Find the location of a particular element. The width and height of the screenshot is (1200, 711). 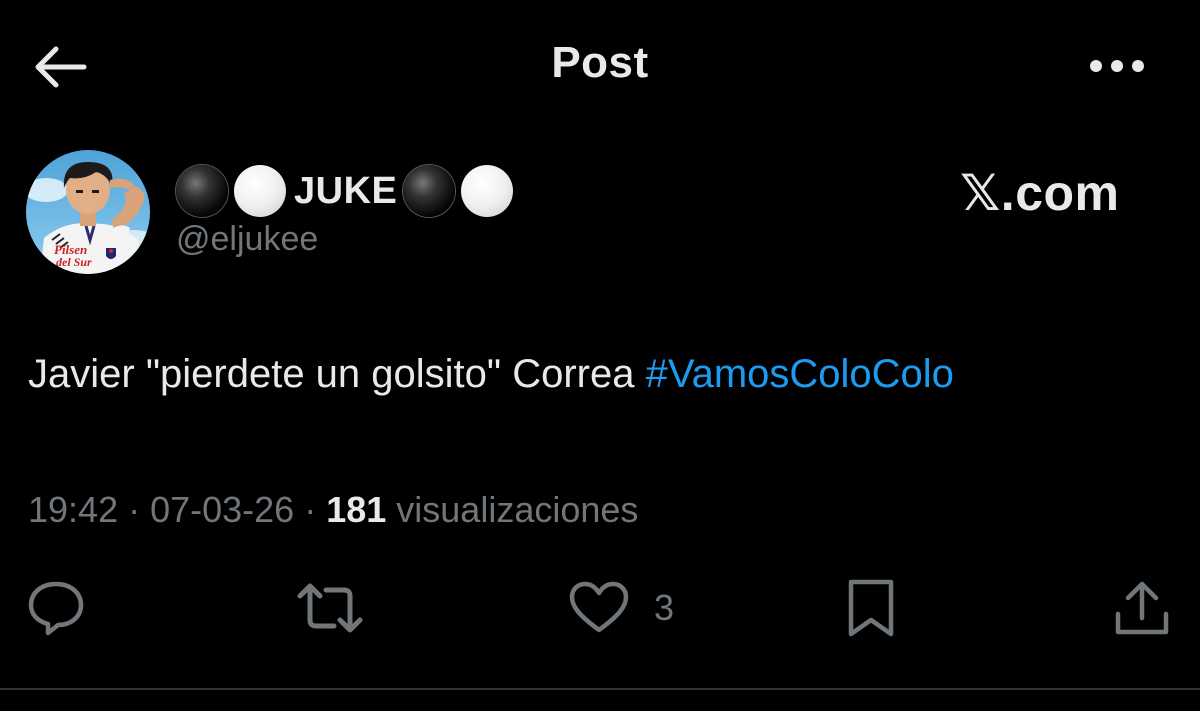

bookmark-icon is located at coordinates (871, 608).